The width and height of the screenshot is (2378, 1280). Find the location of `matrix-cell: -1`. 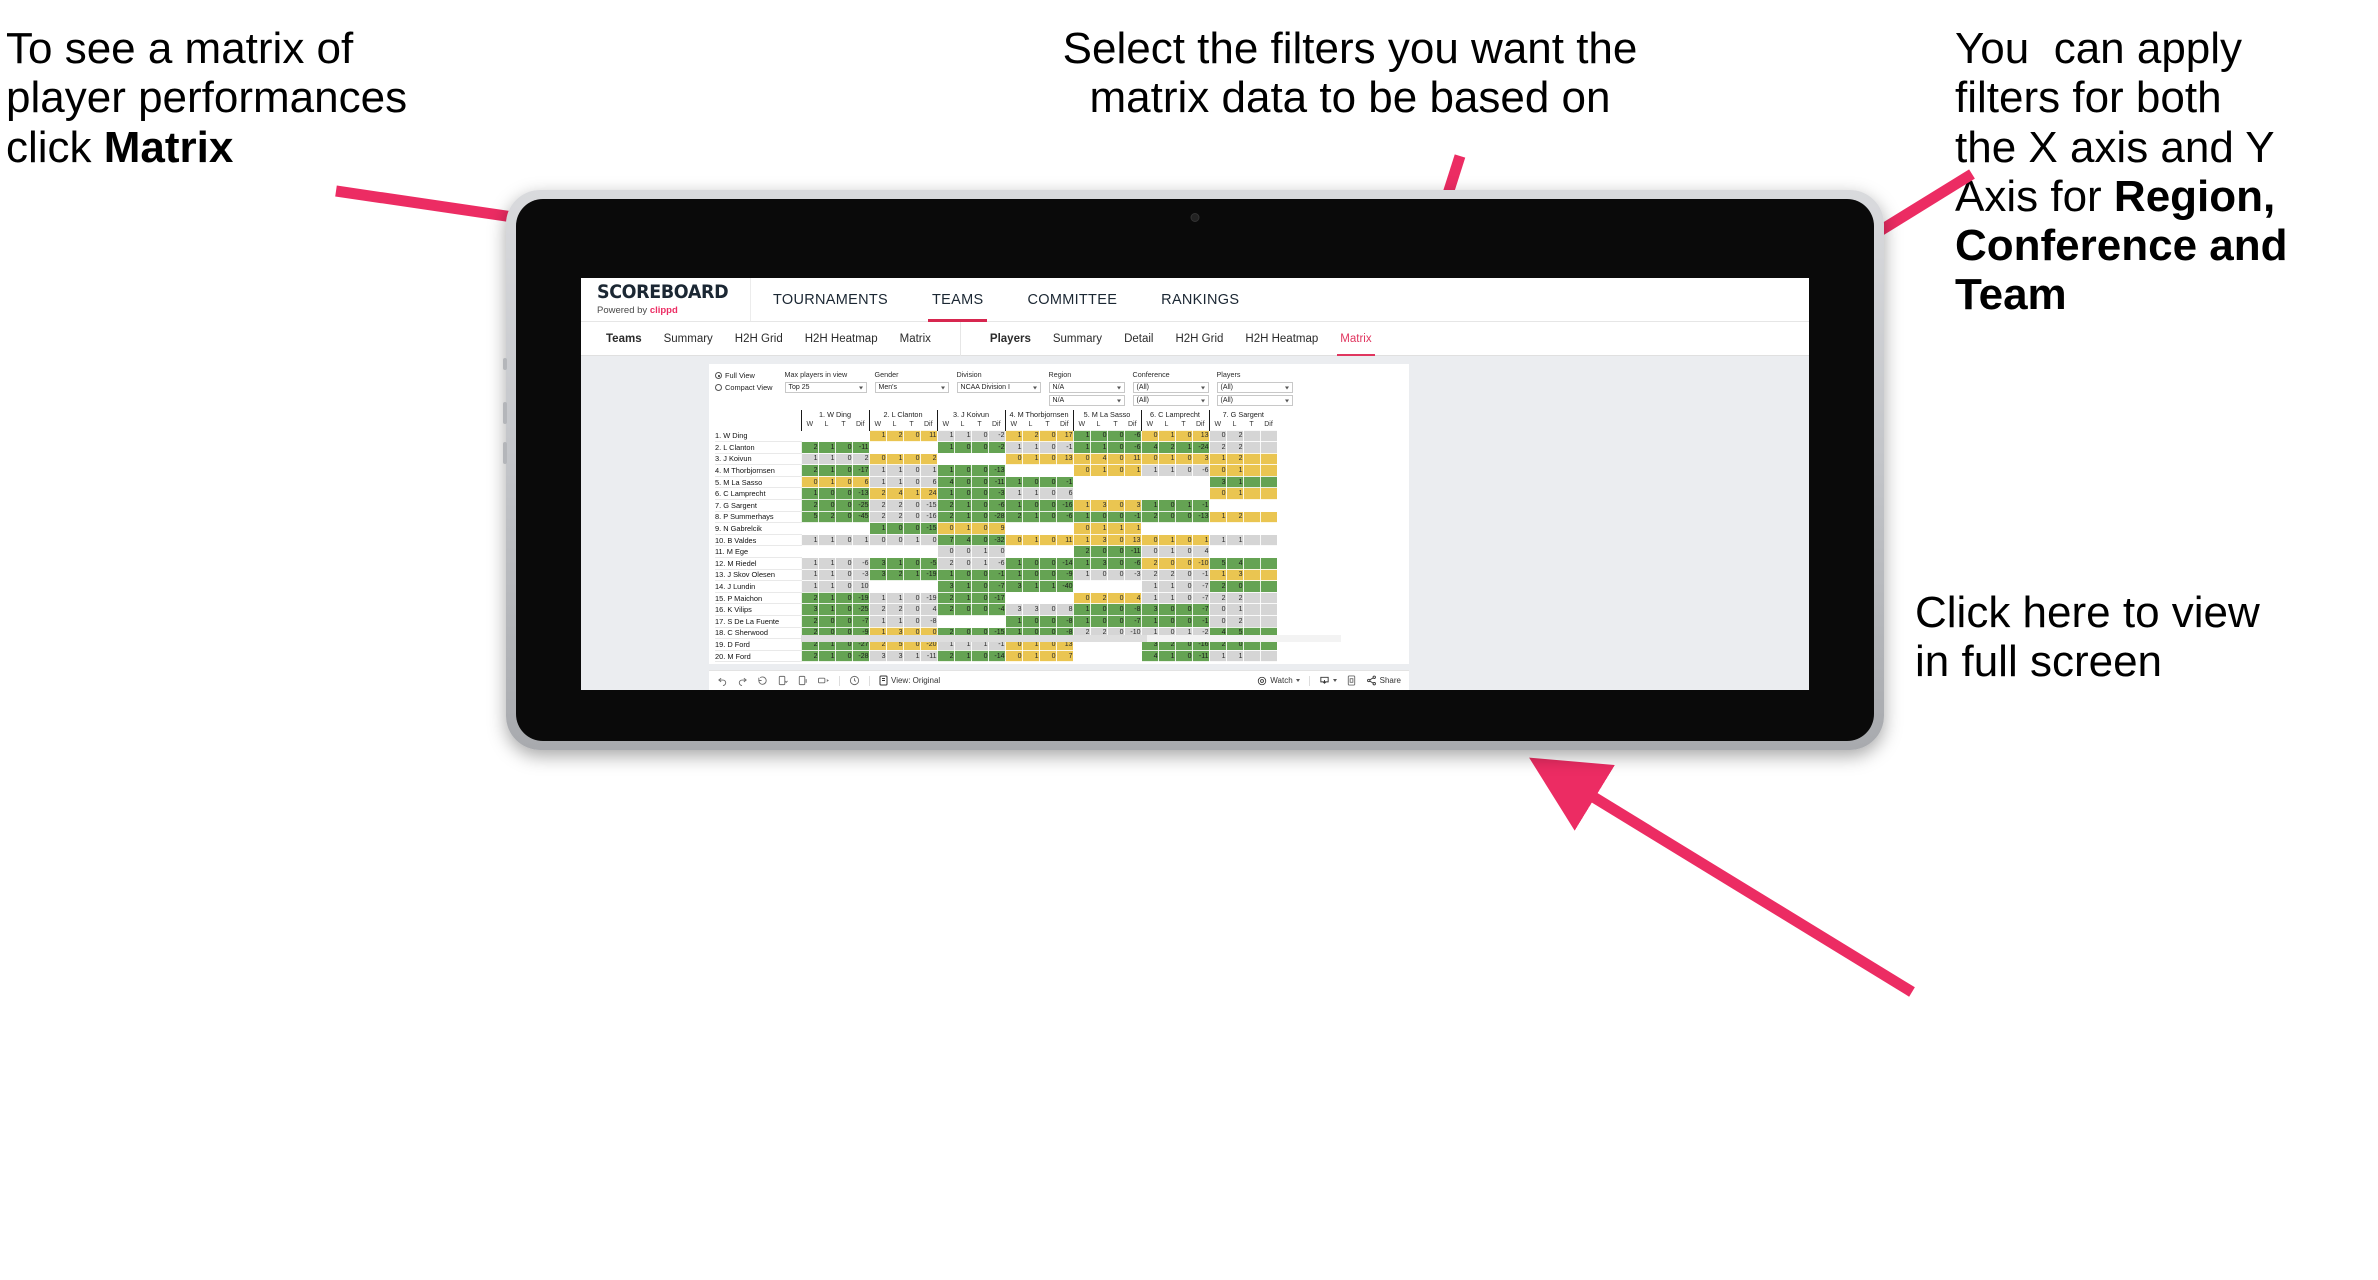

matrix-cell: -1 is located at coordinates (1200, 505).